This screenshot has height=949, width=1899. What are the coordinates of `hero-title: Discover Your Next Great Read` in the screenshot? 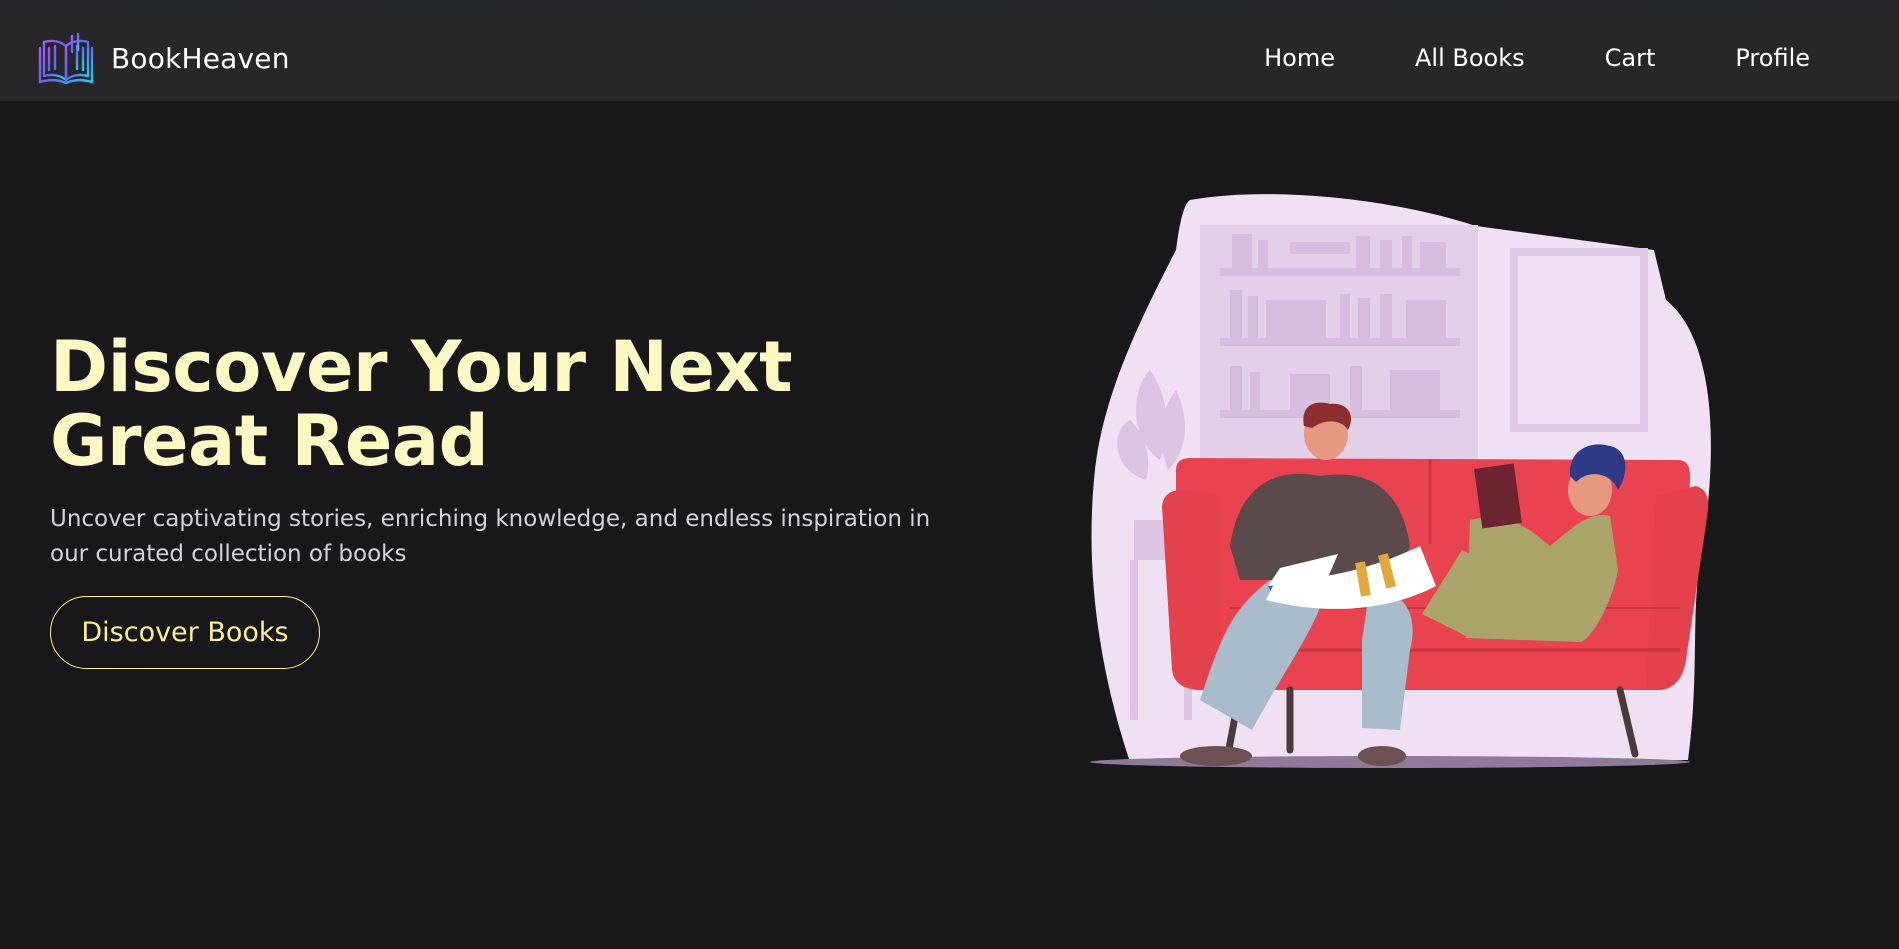 It's located at (421, 404).